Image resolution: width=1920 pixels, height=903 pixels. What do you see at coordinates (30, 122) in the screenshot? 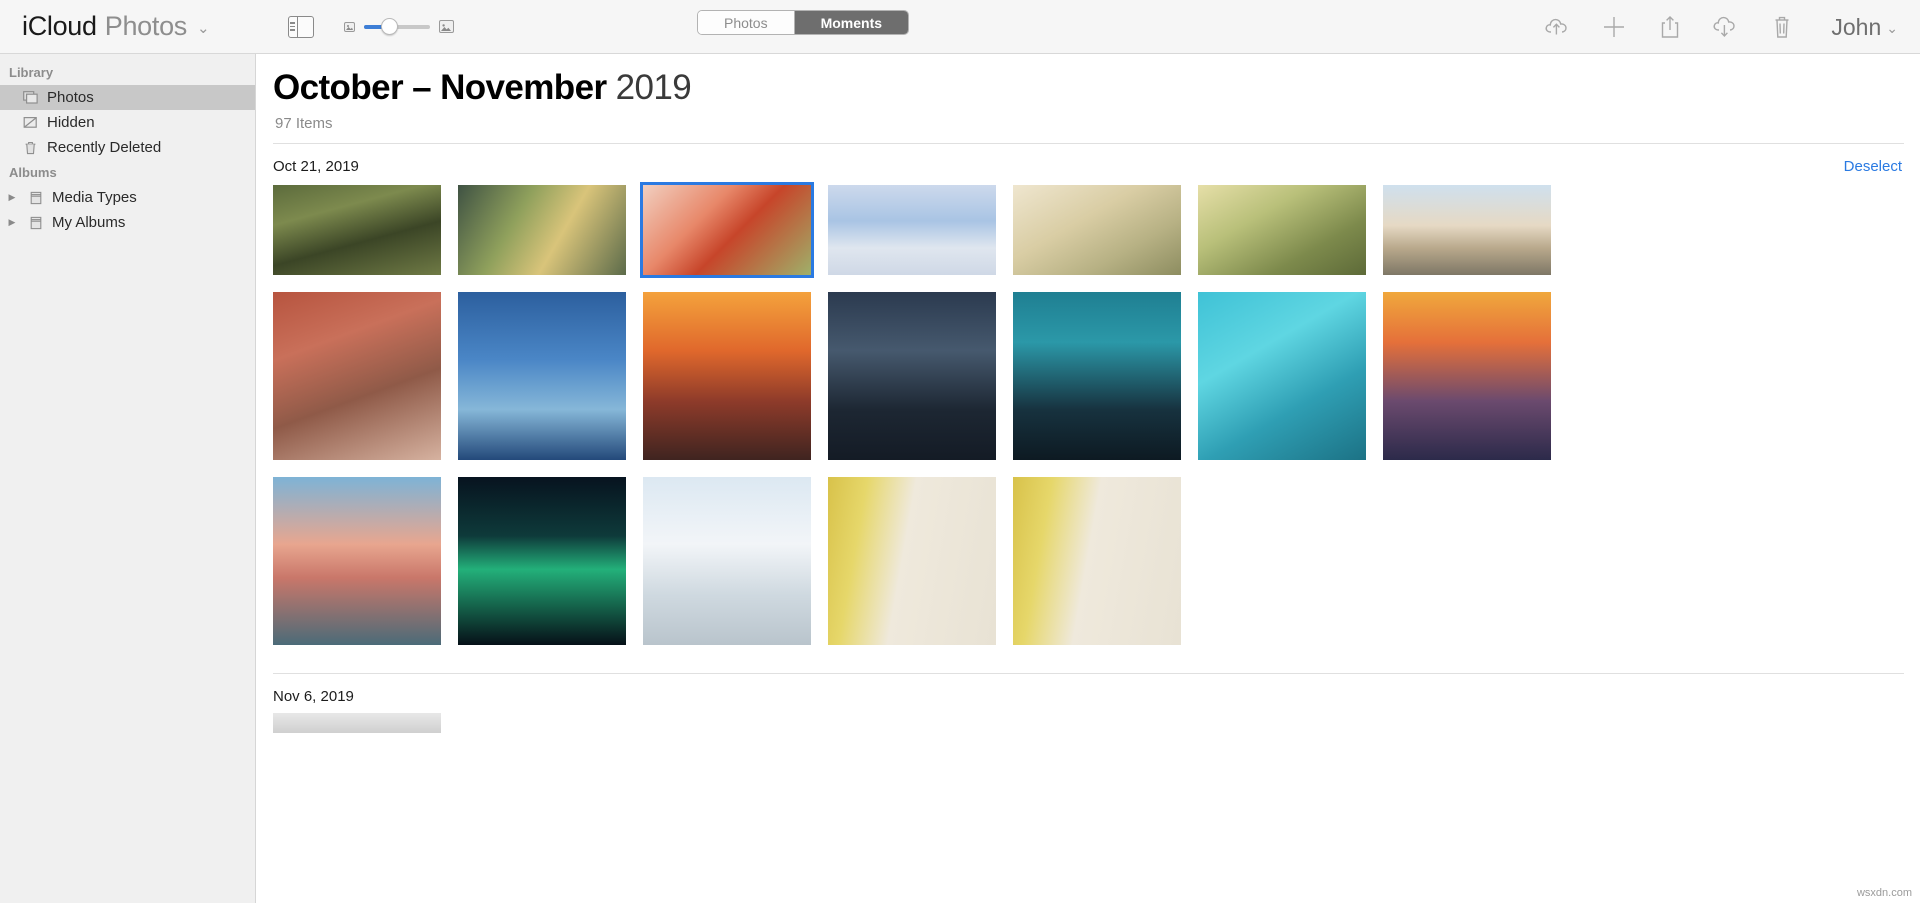
I see `hidden-slash-icon` at bounding box center [30, 122].